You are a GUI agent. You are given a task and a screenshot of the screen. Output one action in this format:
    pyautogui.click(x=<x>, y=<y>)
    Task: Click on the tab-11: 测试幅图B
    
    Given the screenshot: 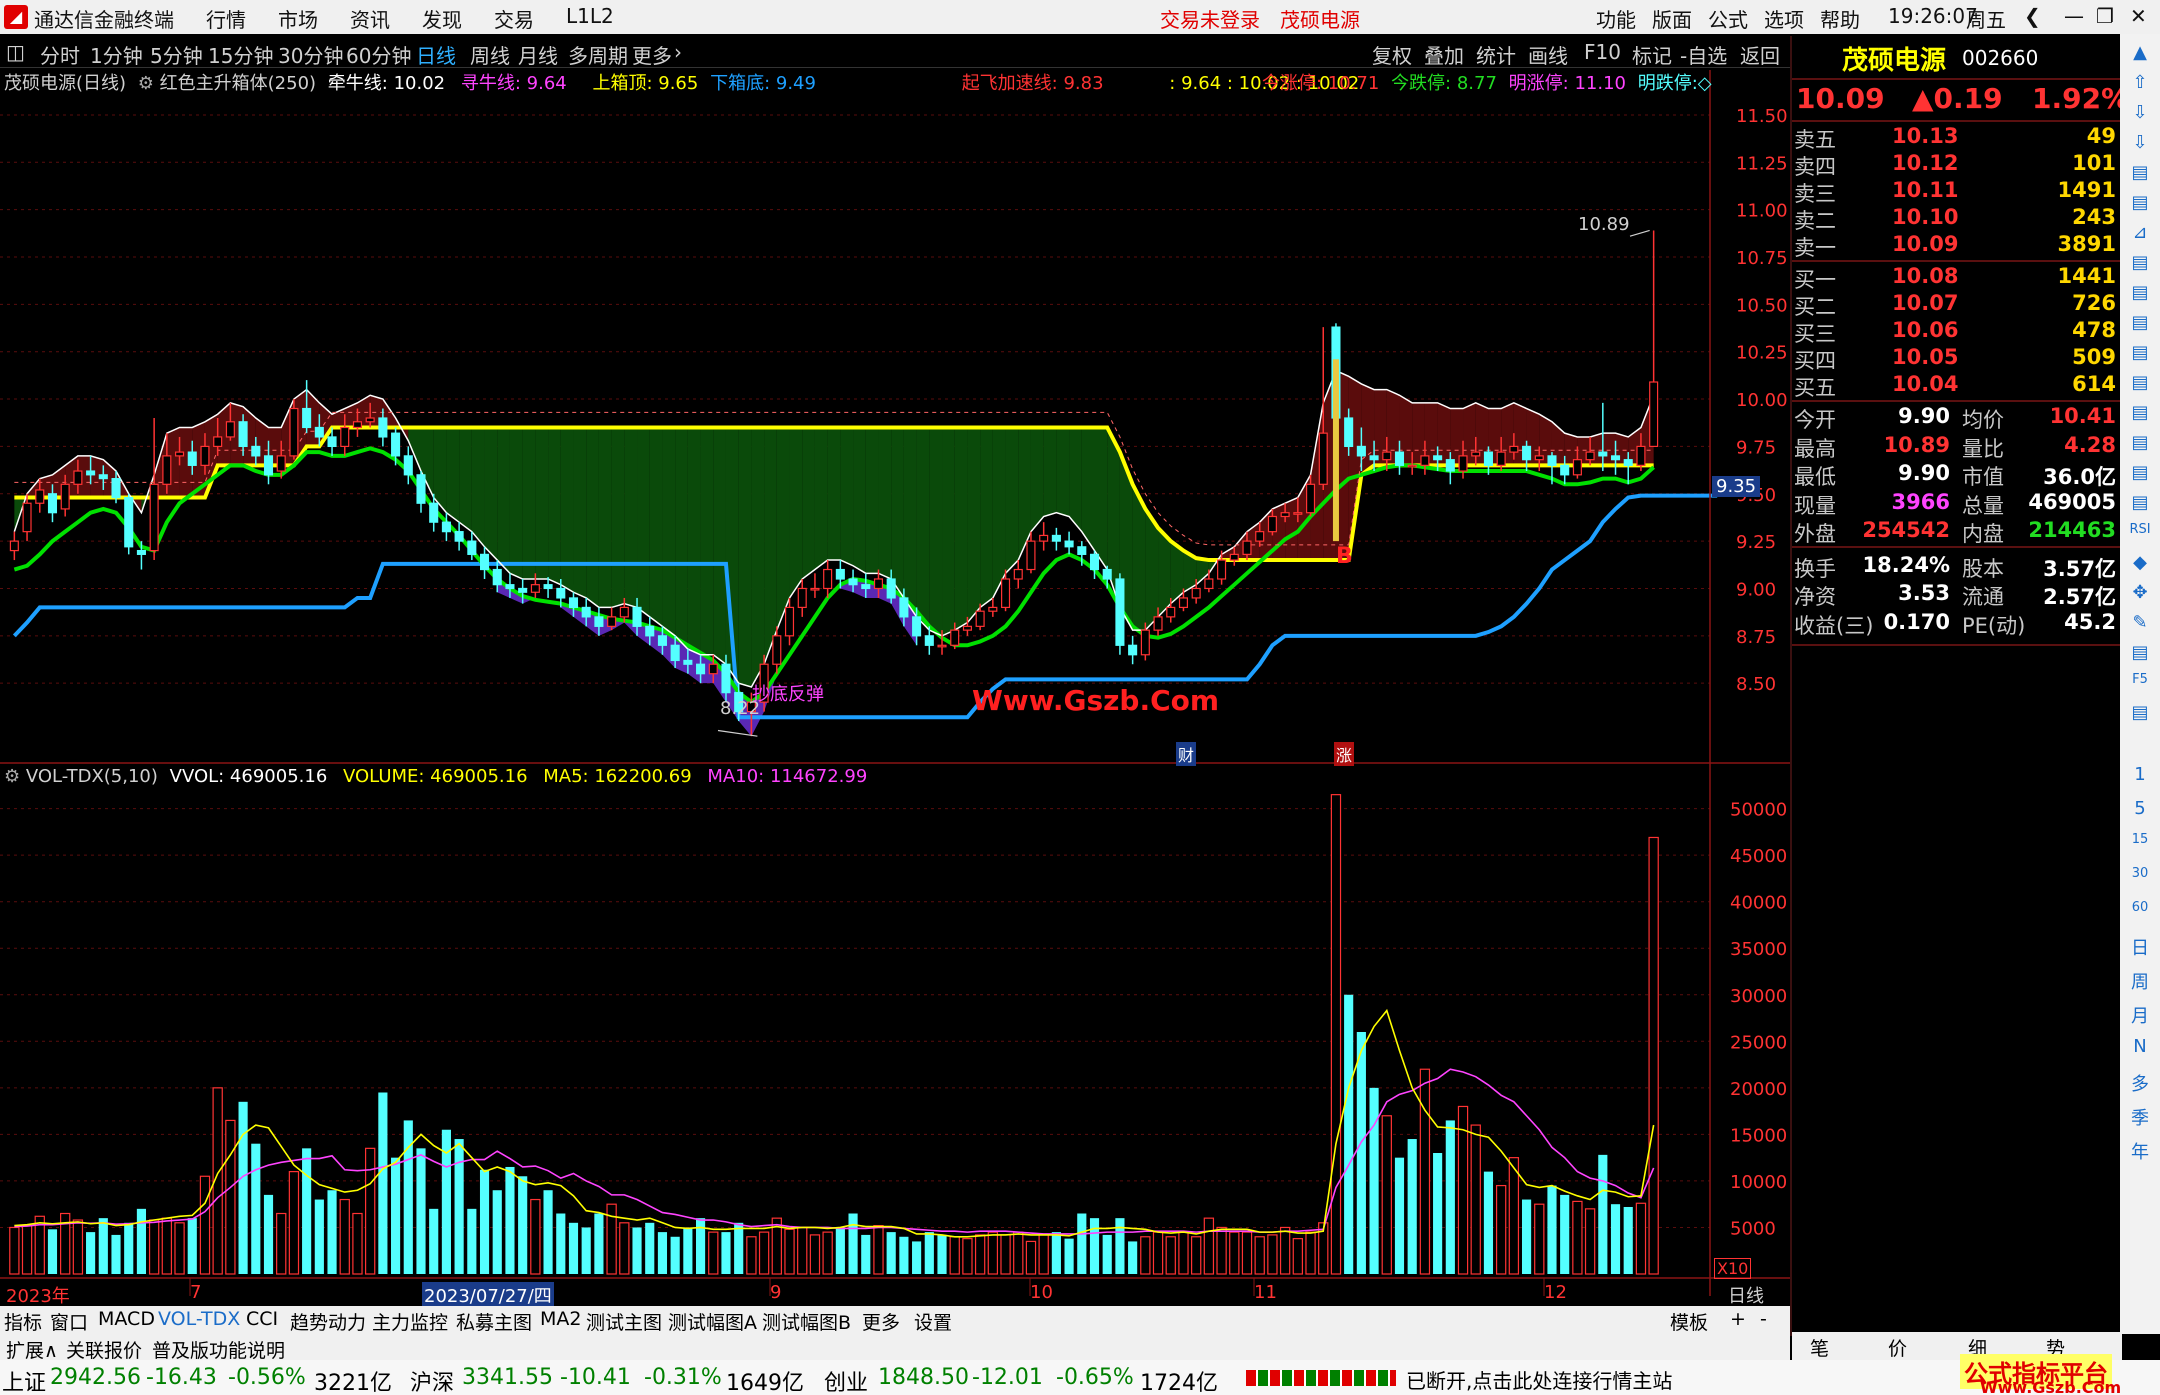 What is the action you would take?
    pyautogui.click(x=806, y=1321)
    